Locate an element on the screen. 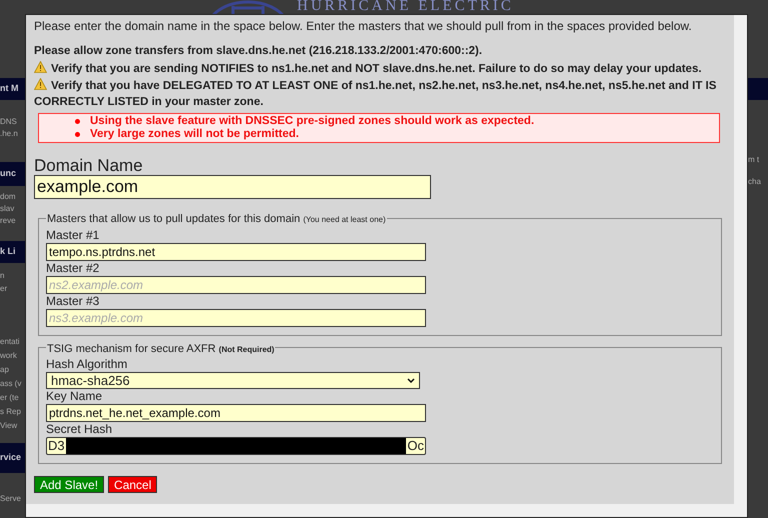 The width and height of the screenshot is (768, 518). field-label: Master #2 is located at coordinates (73, 268).